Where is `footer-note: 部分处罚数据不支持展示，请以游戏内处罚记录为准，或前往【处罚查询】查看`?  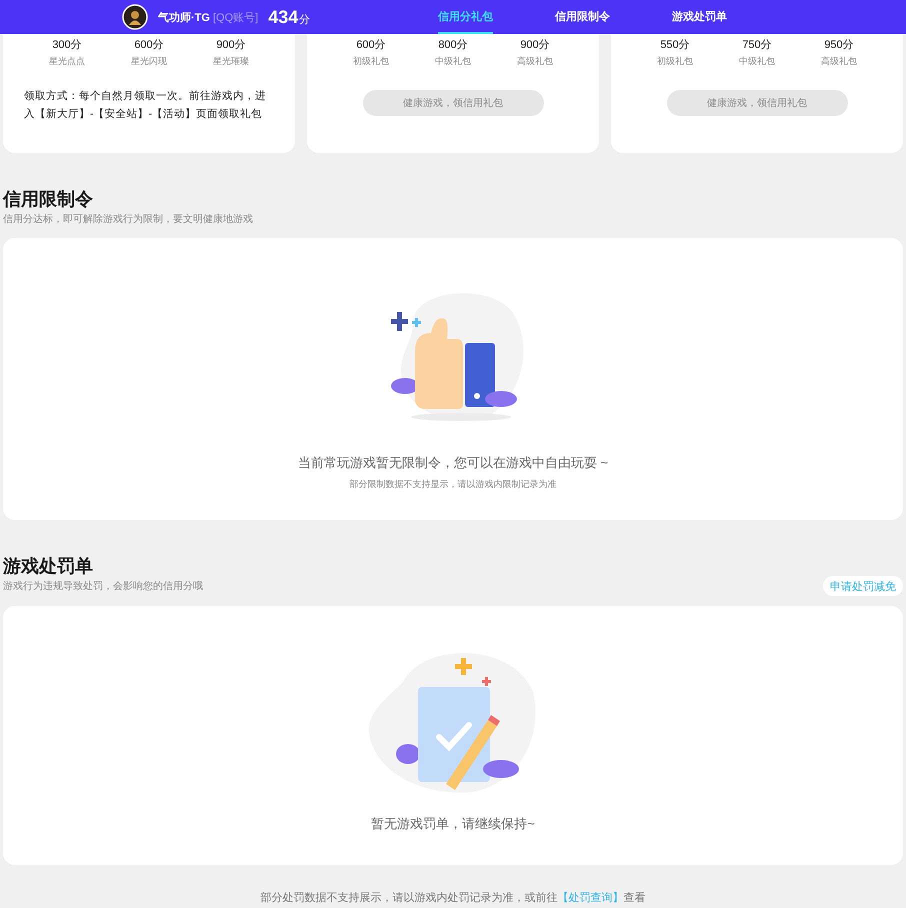
footer-note: 部分处罚数据不支持展示，请以游戏内处罚记录为准，或前往【处罚查询】查看 is located at coordinates (453, 897).